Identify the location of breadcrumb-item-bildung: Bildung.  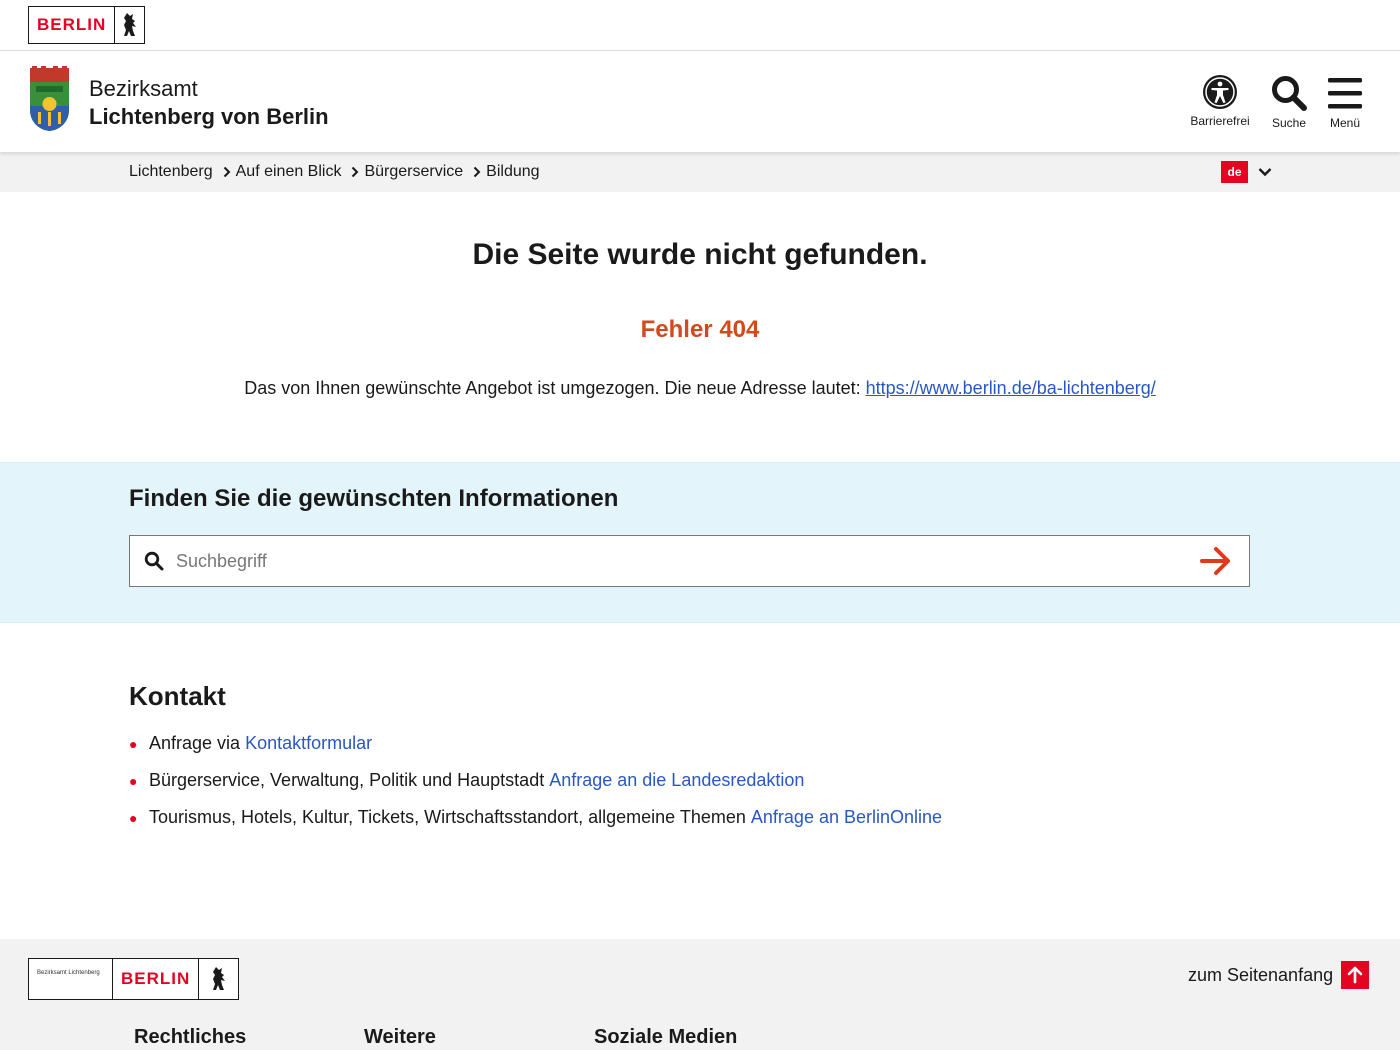
(512, 172).